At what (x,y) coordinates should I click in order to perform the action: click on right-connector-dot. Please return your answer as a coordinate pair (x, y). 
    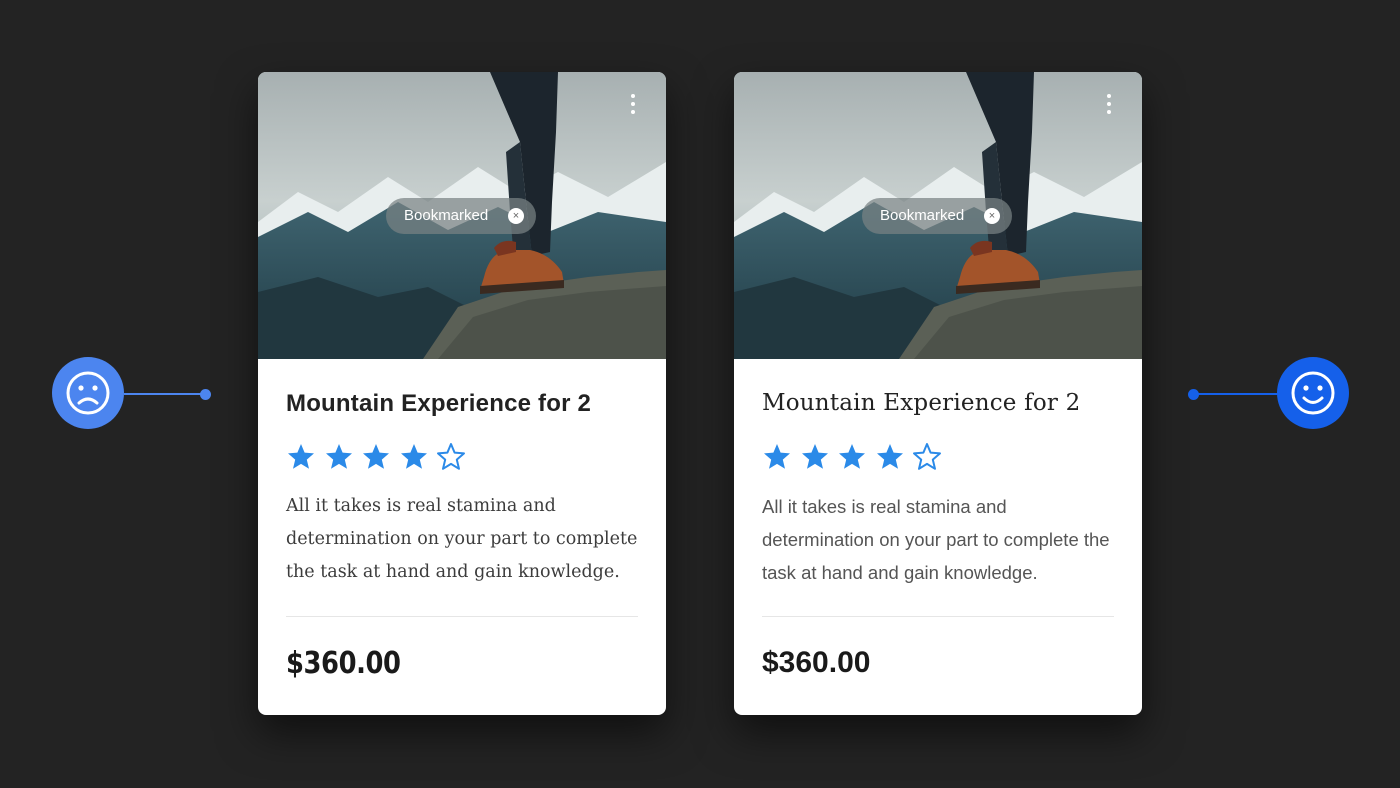
    Looking at the image, I should click on (1193, 394).